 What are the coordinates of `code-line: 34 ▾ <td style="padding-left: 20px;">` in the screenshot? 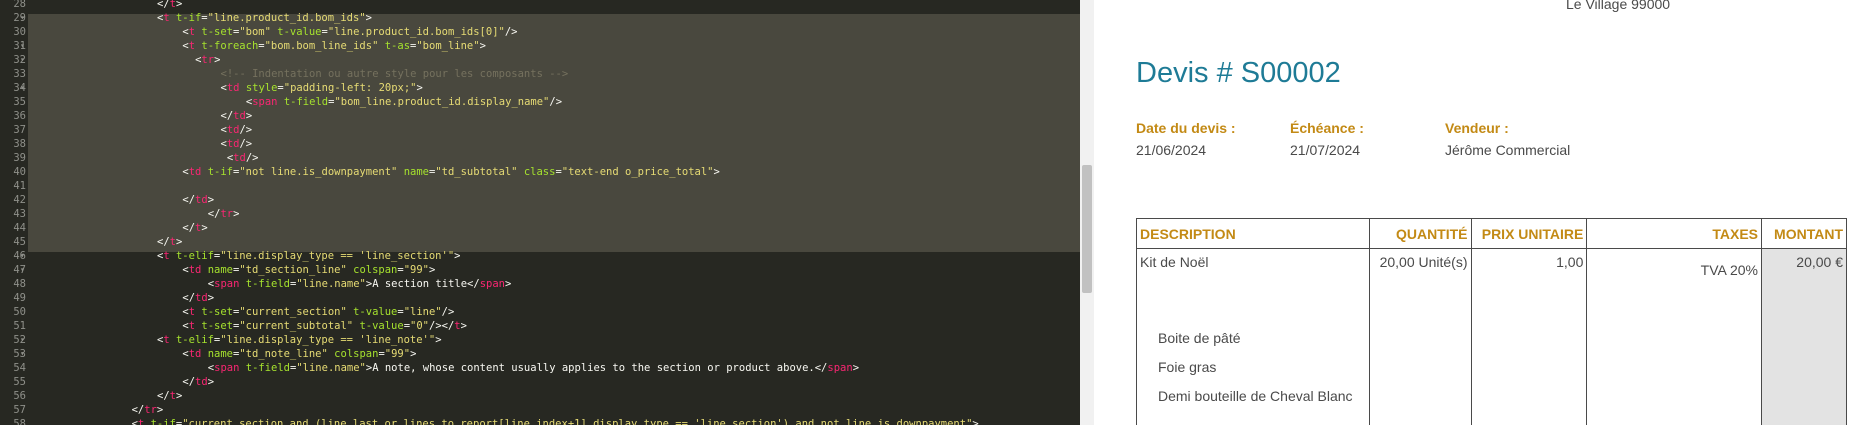 It's located at (540, 88).